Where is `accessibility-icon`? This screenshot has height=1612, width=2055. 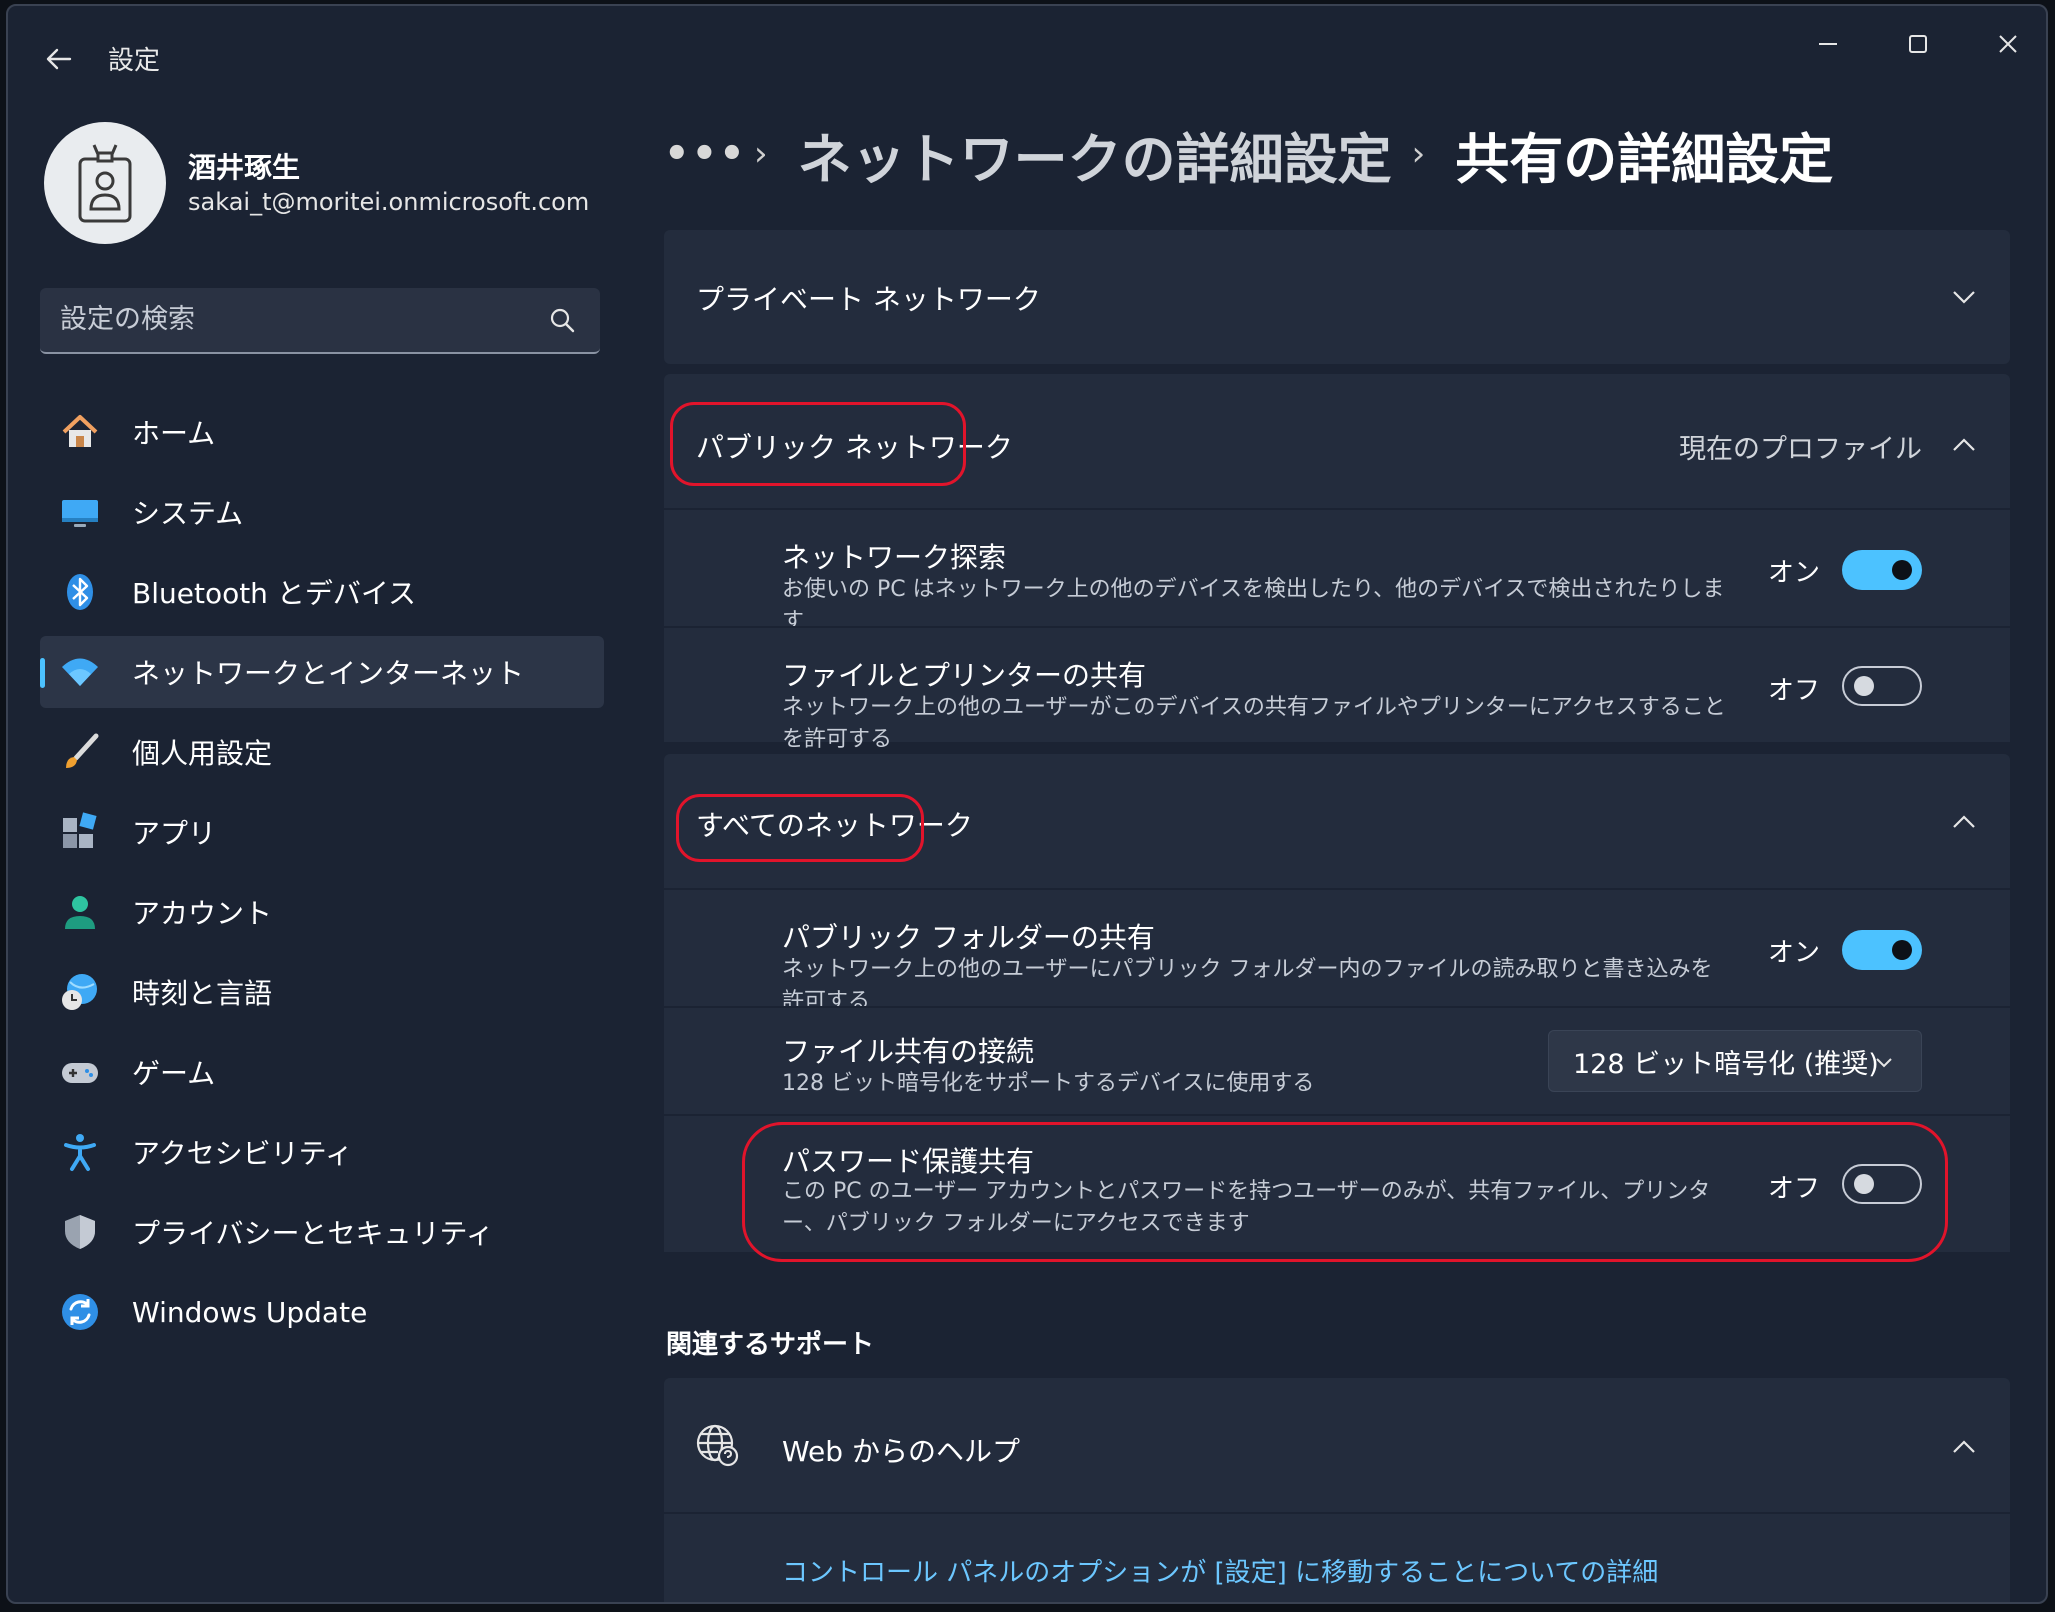
accessibility-icon is located at coordinates (80, 1152).